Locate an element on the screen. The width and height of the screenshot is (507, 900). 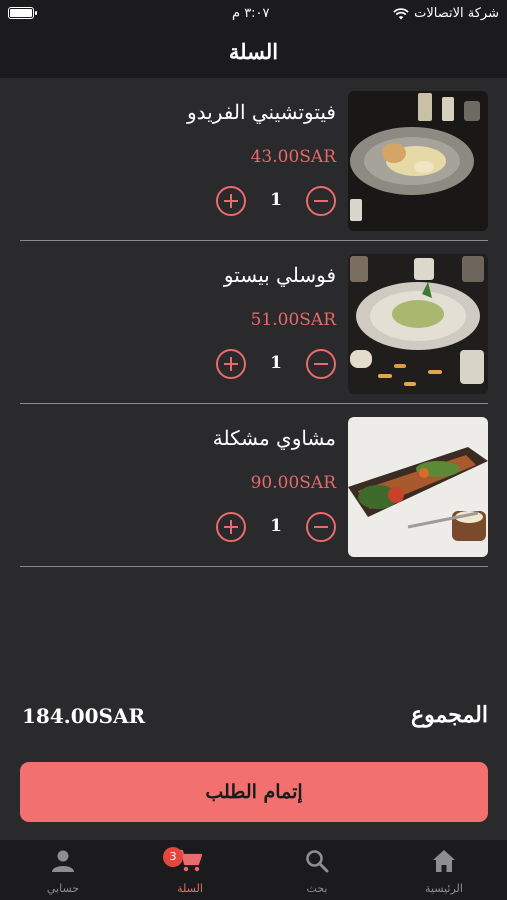
nav-bar: السلة is located at coordinates (253, 53).